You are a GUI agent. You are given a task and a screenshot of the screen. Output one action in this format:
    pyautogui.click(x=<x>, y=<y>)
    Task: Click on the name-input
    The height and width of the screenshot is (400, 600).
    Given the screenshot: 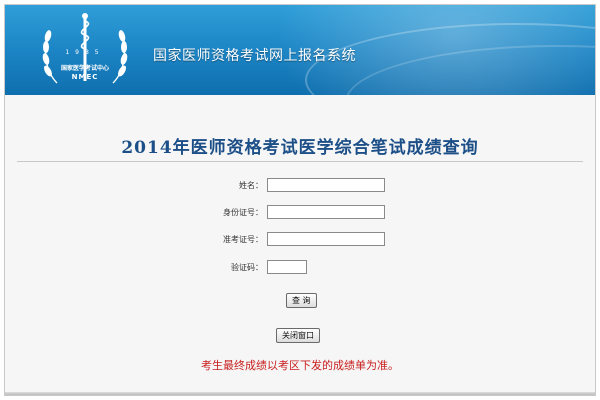 What is the action you would take?
    pyautogui.click(x=326, y=185)
    